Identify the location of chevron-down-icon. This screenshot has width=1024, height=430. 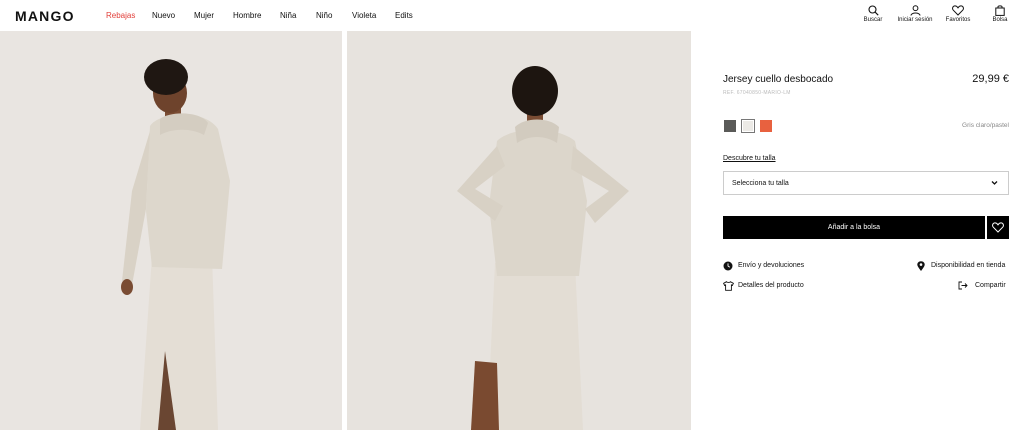
(994, 183).